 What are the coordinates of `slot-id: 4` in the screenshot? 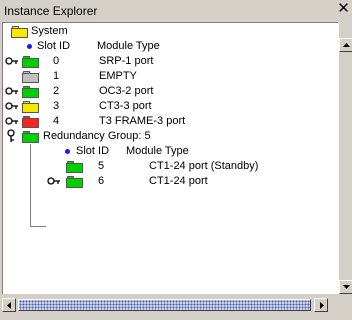 It's located at (56, 121).